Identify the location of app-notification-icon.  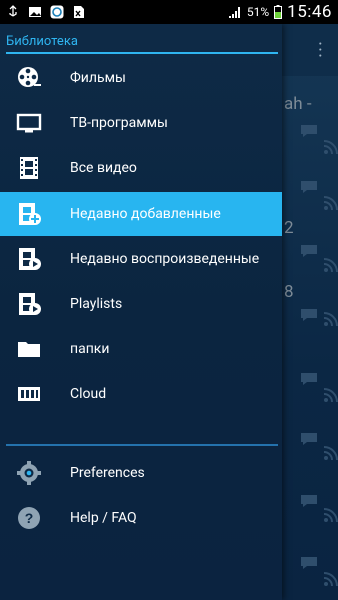
(57, 12).